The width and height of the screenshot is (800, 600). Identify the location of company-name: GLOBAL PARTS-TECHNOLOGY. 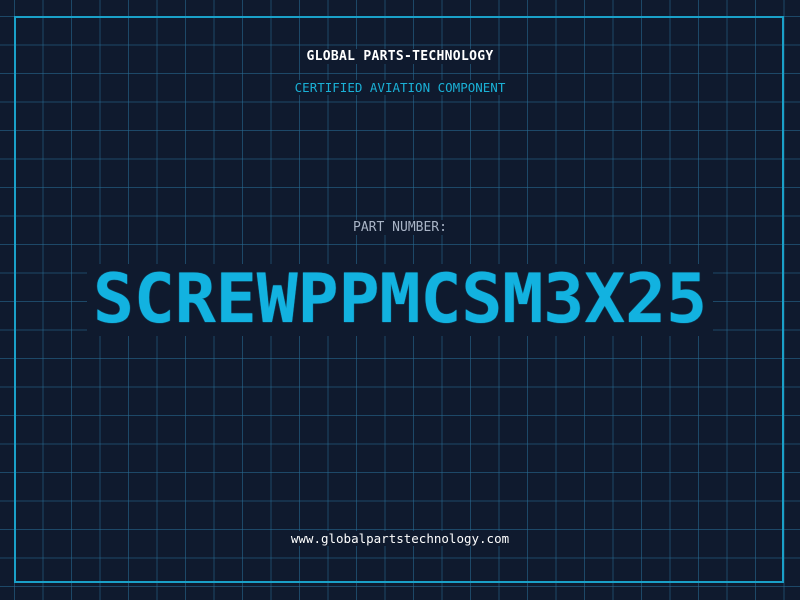
(400, 56).